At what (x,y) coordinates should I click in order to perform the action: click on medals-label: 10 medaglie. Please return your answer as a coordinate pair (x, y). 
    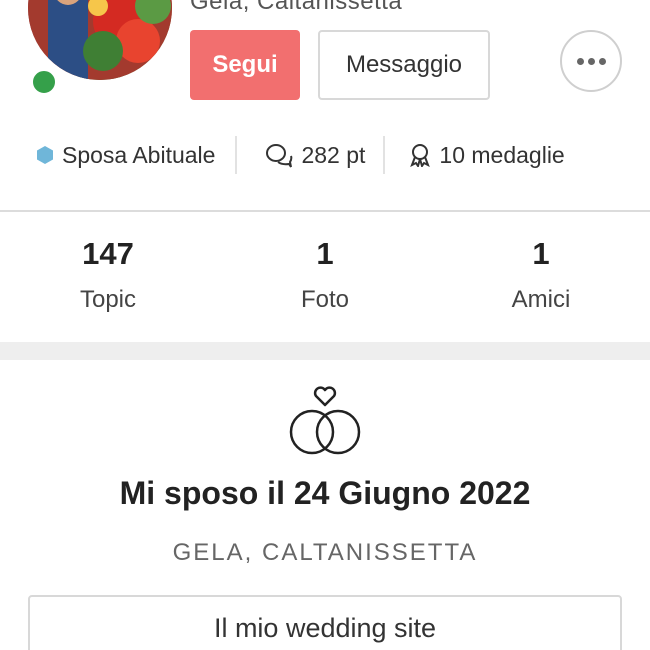
    Looking at the image, I should click on (502, 154).